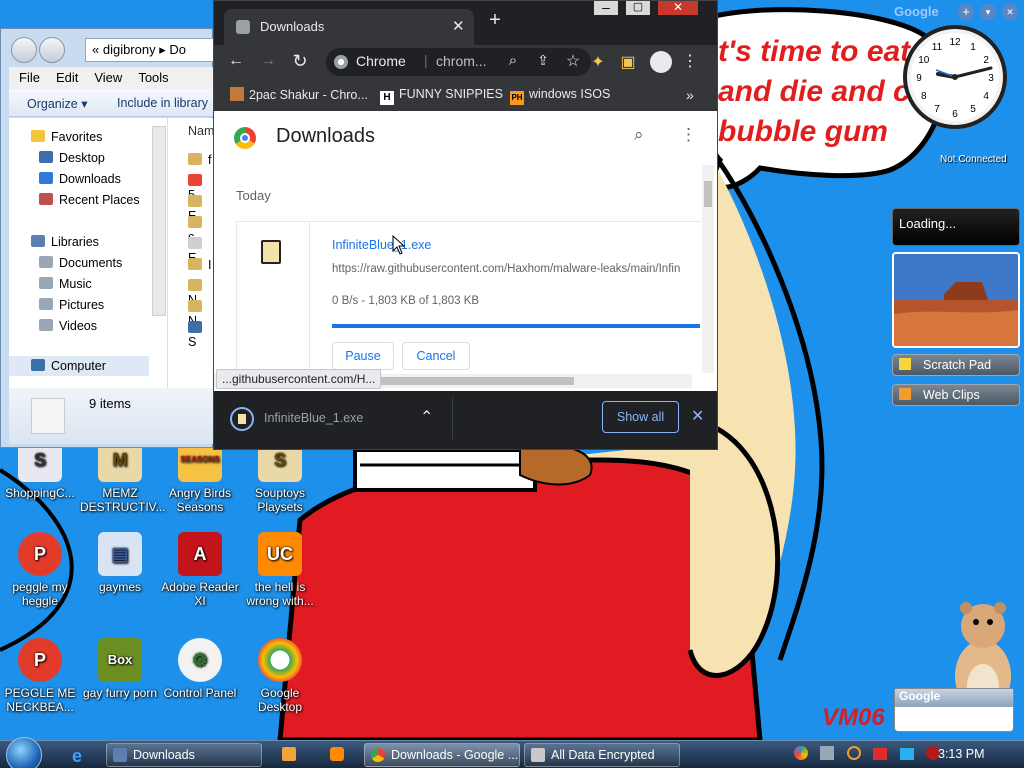 This screenshot has width=1024, height=768. I want to click on desktop-icon-gaymes: ▤ gaymes, so click(120, 563).